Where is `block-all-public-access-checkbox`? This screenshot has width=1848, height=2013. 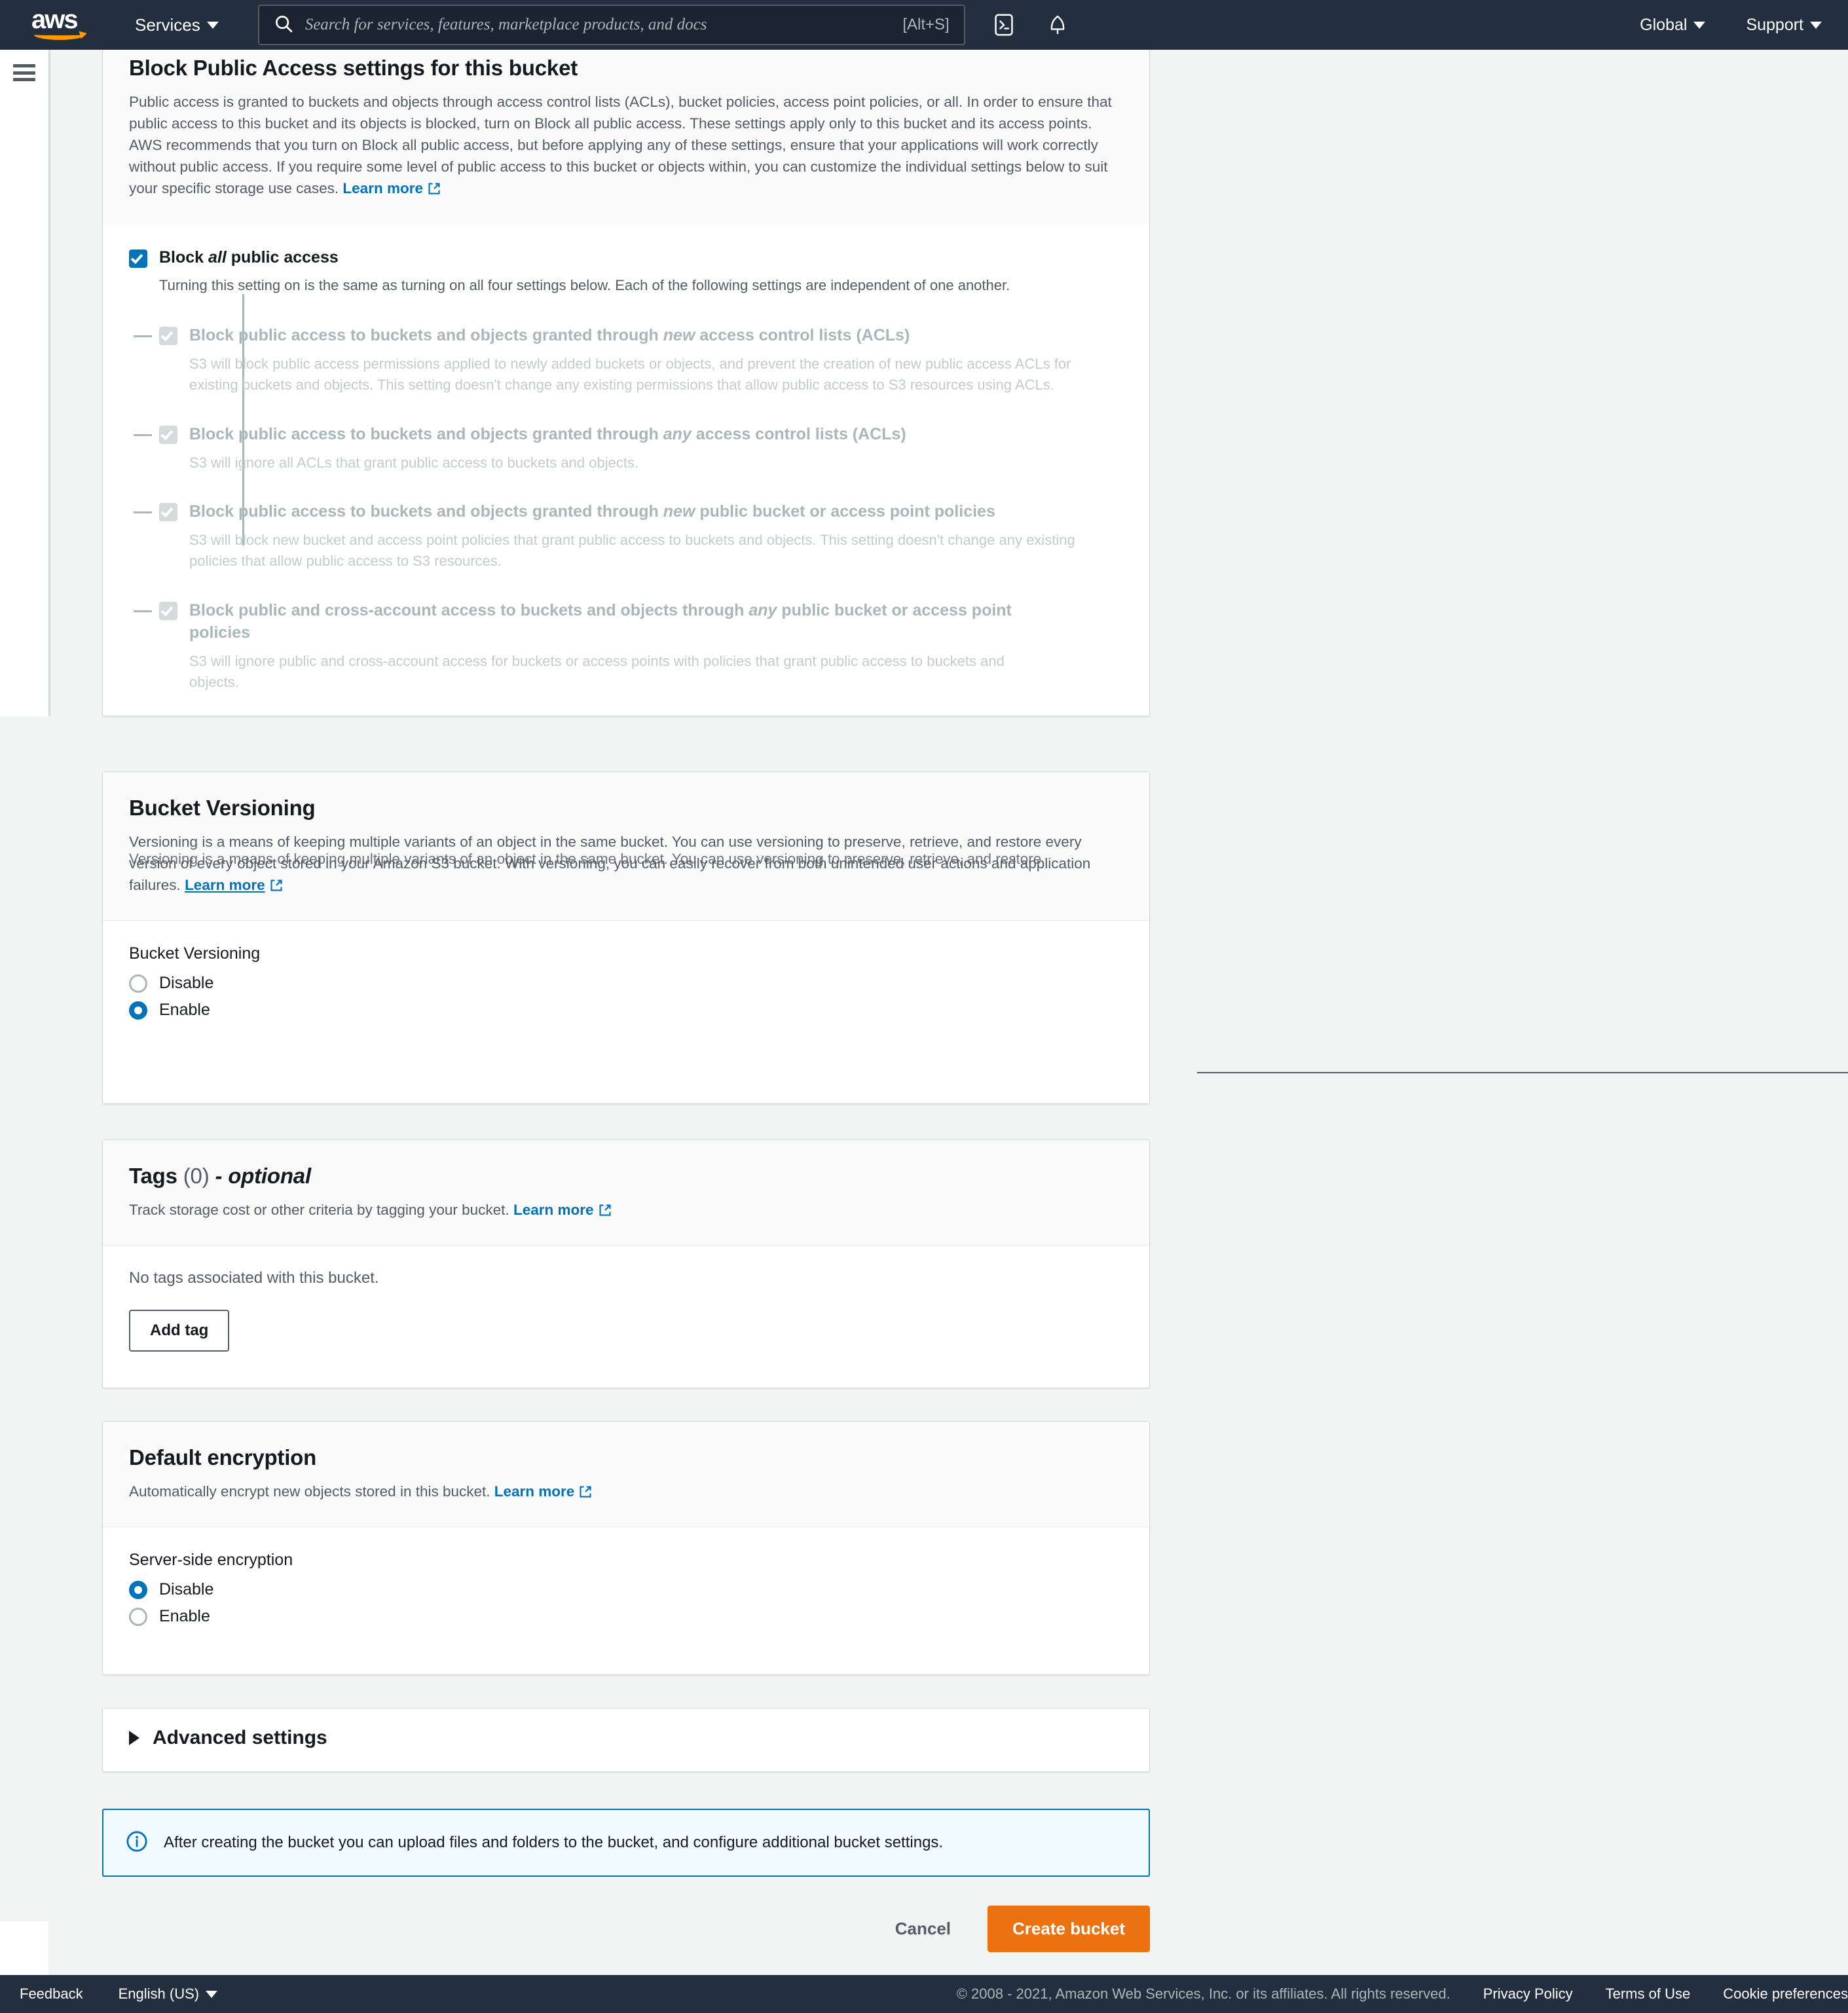 block-all-public-access-checkbox is located at coordinates (138, 258).